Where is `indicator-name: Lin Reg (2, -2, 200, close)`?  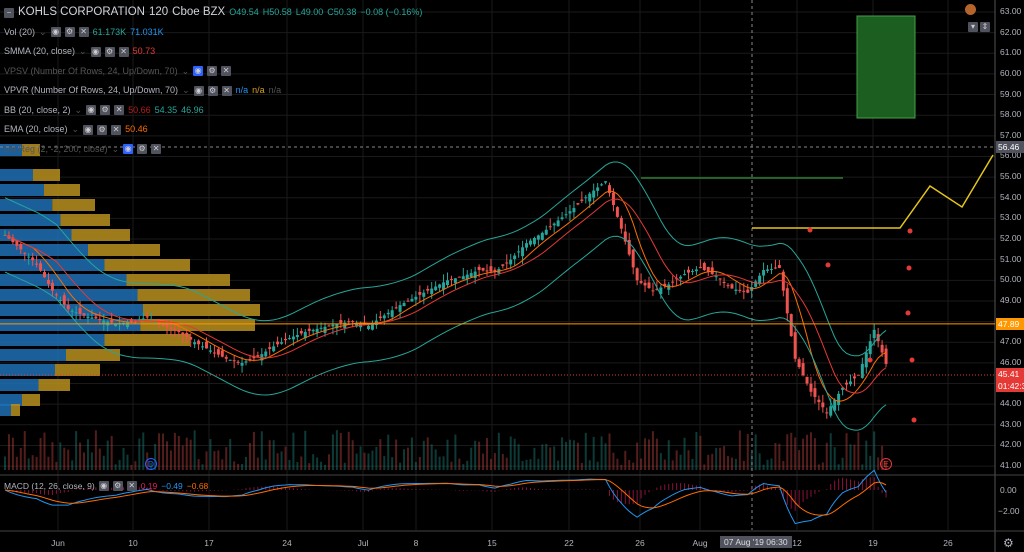
indicator-name: Lin Reg (2, -2, 200, close) is located at coordinates (56, 150).